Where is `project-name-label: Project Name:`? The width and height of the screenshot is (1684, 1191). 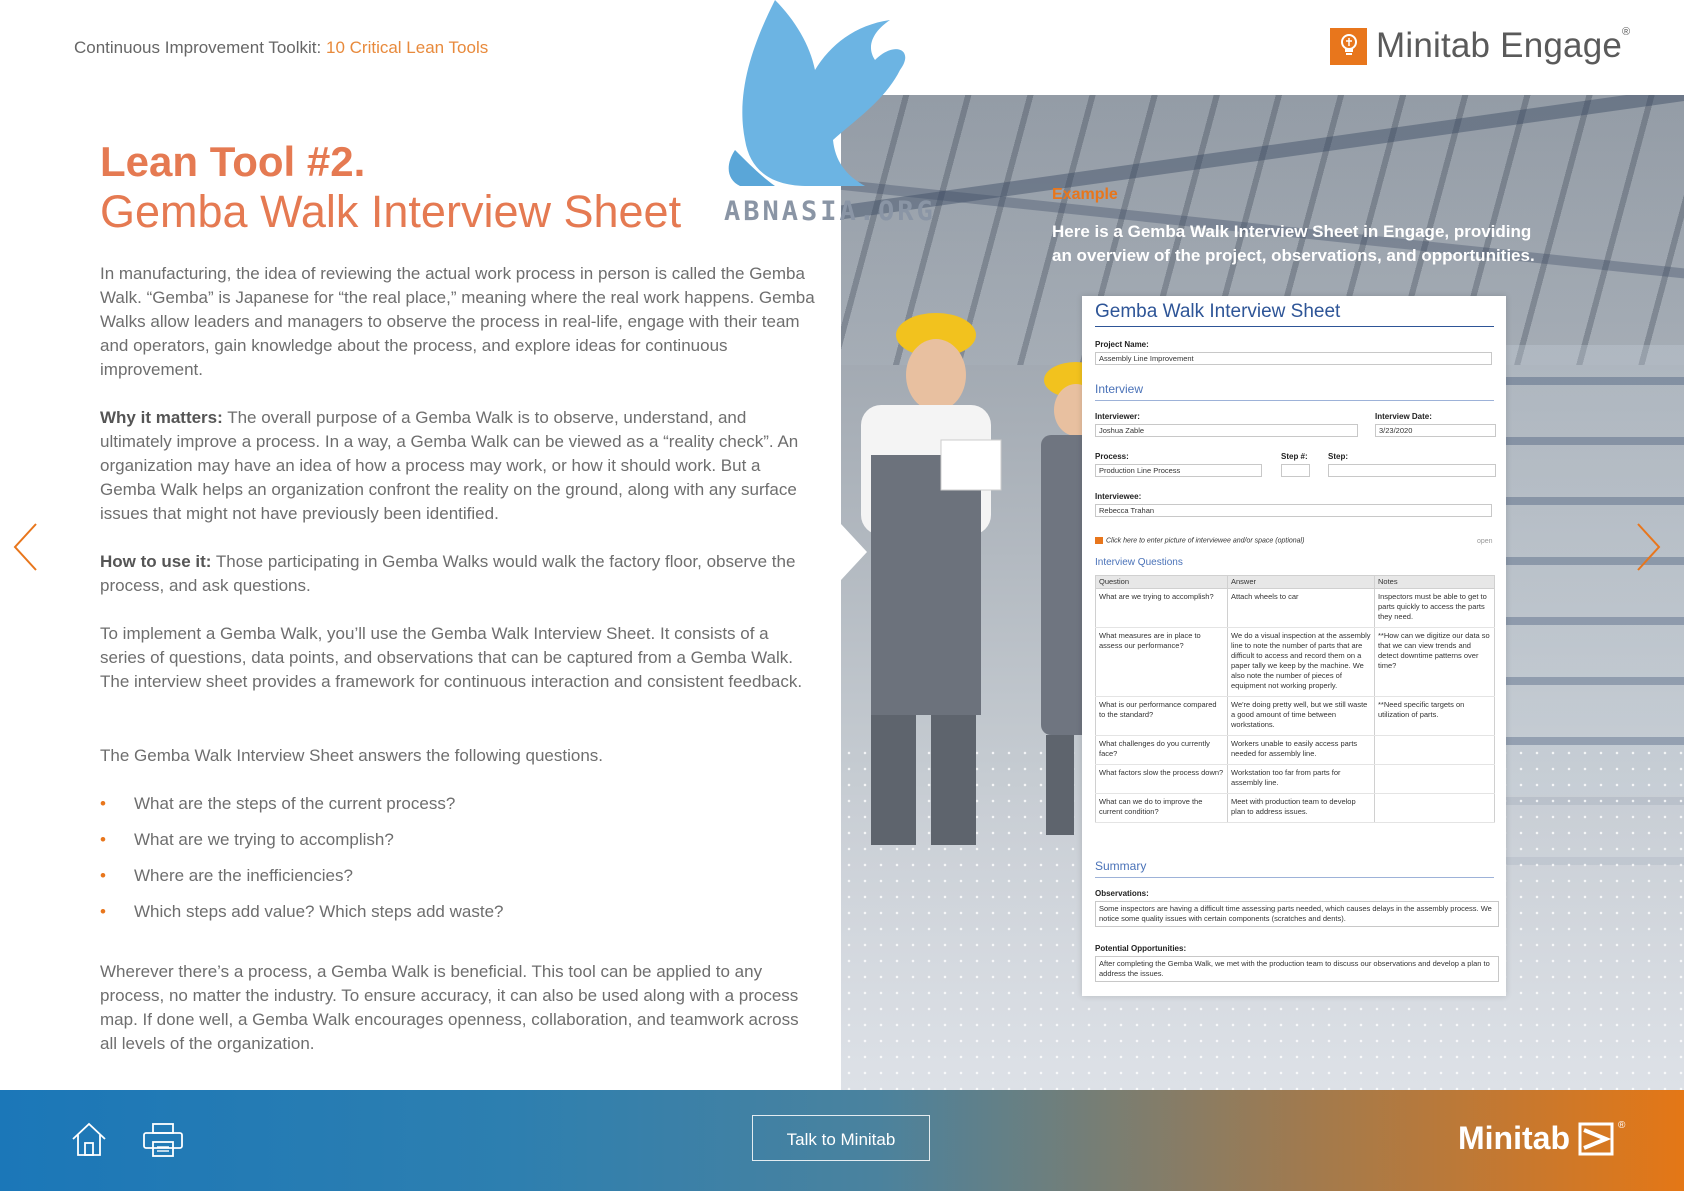
project-name-label: Project Name: is located at coordinates (1122, 344).